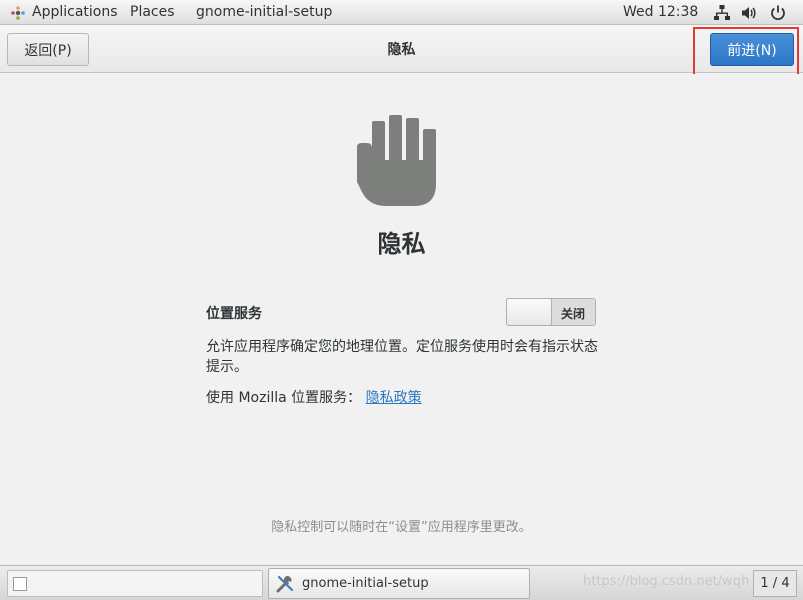  I want to click on switch-state-label: 关闭, so click(573, 314).